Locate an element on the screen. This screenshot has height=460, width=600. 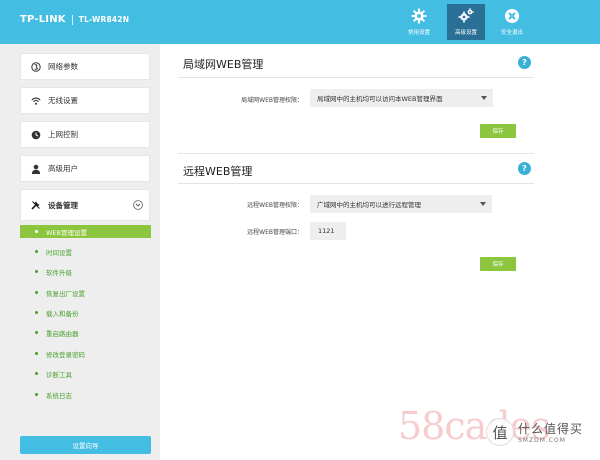
tools-icon is located at coordinates (35, 205).